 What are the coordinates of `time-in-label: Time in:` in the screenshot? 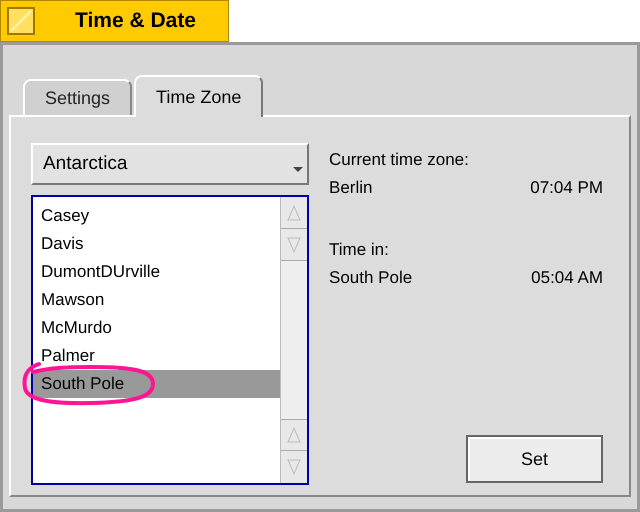 It's located at (359, 250).